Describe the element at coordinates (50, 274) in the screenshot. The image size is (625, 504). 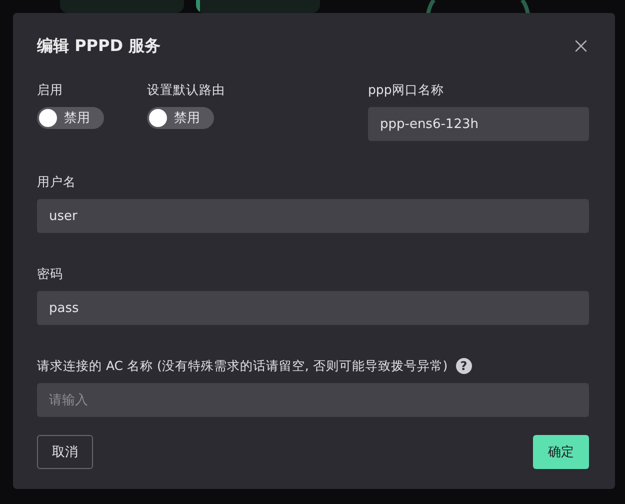
I see `field-label: 密码` at that location.